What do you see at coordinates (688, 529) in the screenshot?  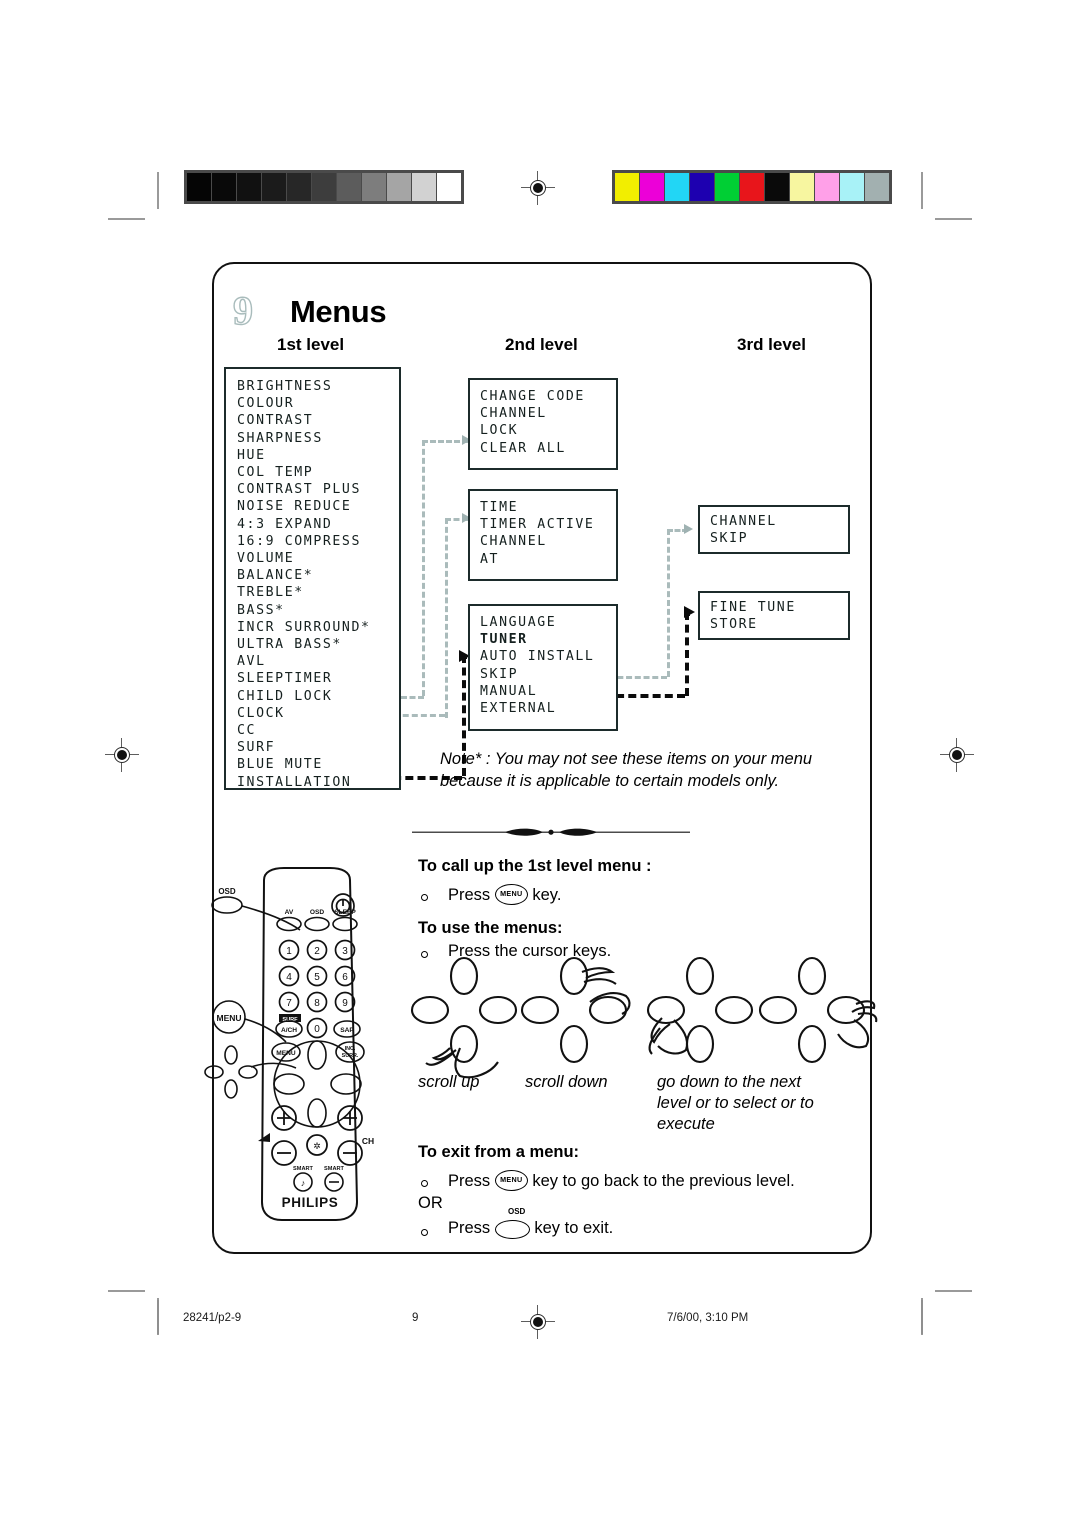 I see `connector-arrow-to-channel-skip` at bounding box center [688, 529].